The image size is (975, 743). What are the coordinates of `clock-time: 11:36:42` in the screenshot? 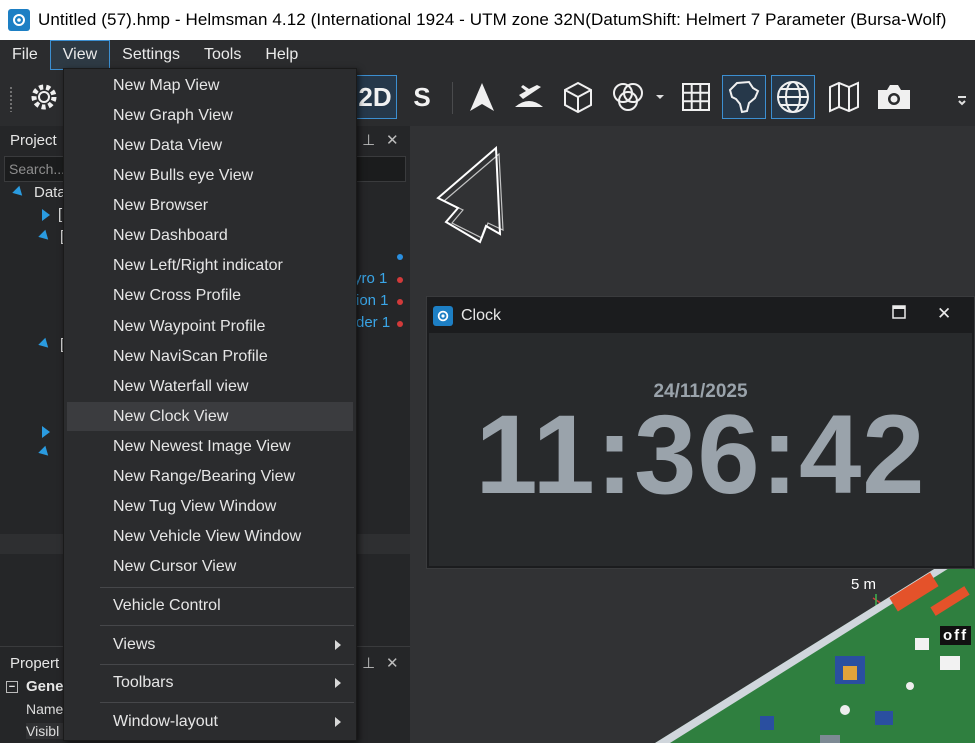 It's located at (700, 454).